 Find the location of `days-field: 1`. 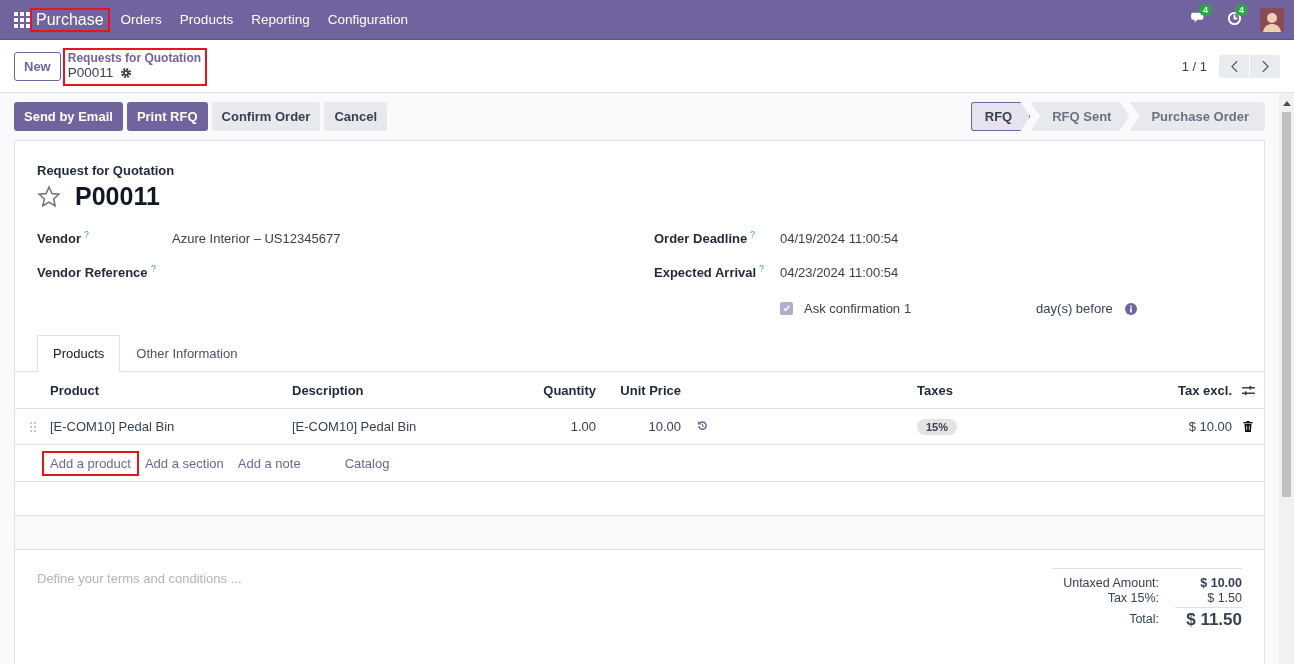

days-field: 1 is located at coordinates (970, 308).